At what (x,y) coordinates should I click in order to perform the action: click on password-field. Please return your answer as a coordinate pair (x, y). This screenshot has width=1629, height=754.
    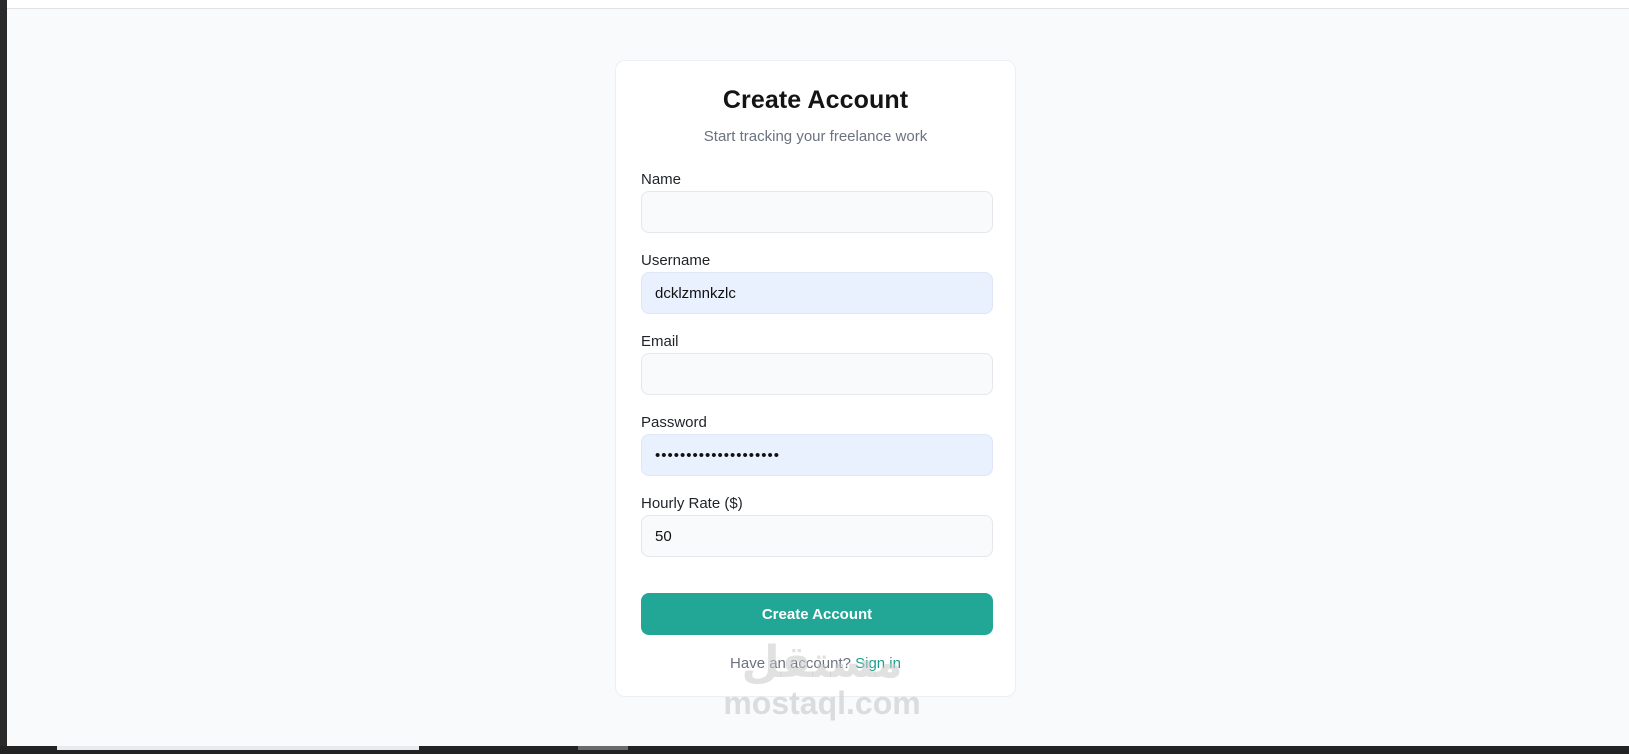
    Looking at the image, I should click on (817, 455).